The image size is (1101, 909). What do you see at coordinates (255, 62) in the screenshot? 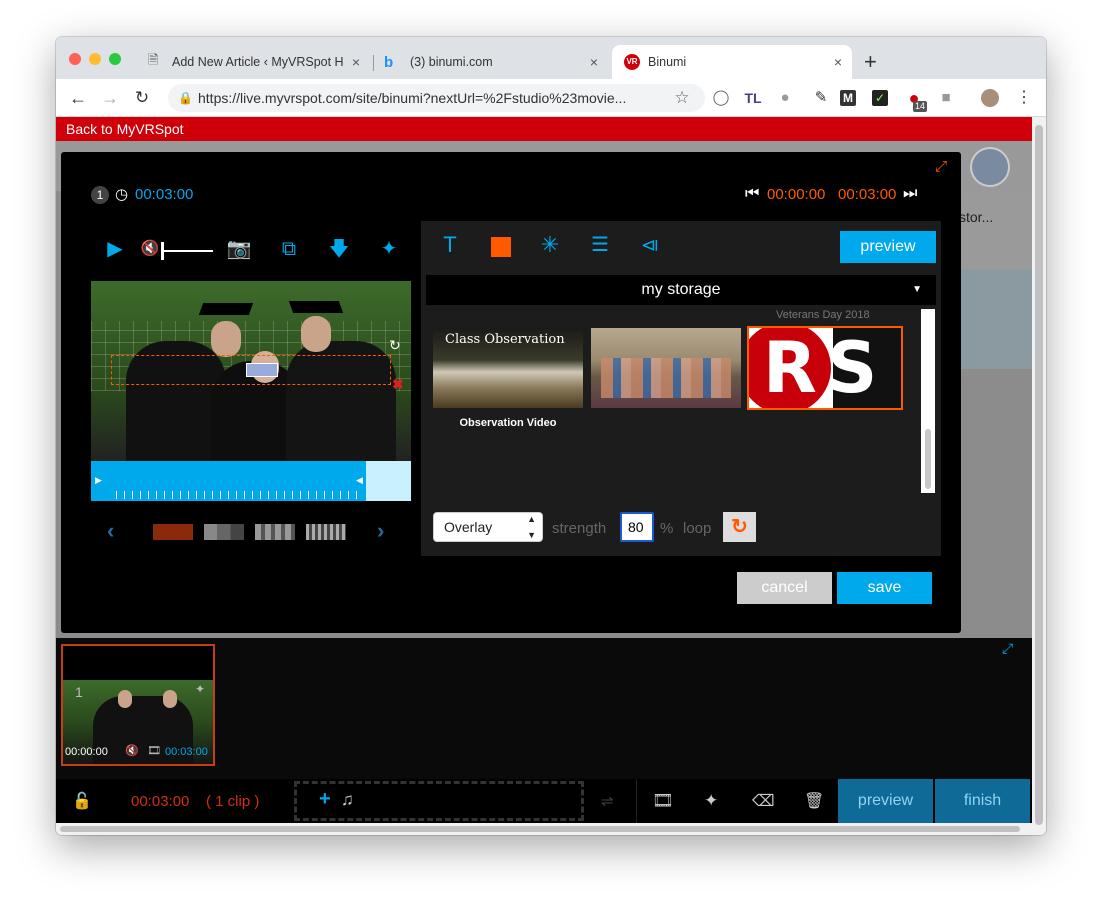
I see `tab-myvrspot: 🗎 Add New Article ‹ MyVRSpot H ×` at bounding box center [255, 62].